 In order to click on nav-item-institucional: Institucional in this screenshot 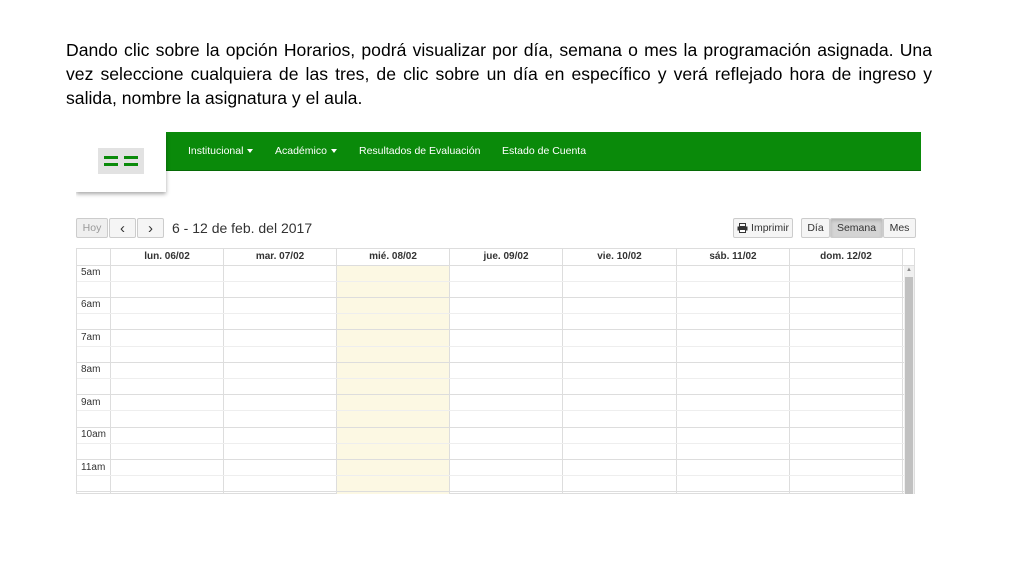, I will do `click(221, 151)`.